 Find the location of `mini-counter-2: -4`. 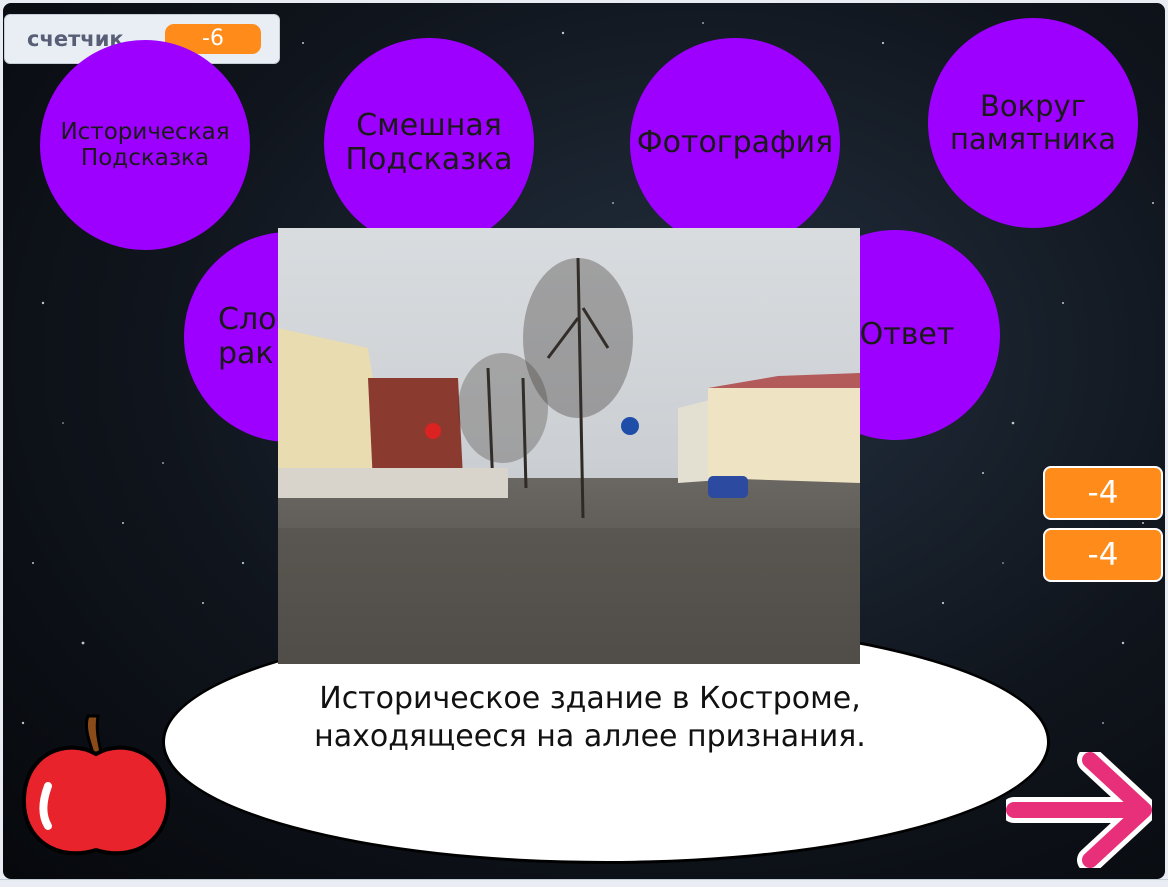

mini-counter-2: -4 is located at coordinates (1103, 555).